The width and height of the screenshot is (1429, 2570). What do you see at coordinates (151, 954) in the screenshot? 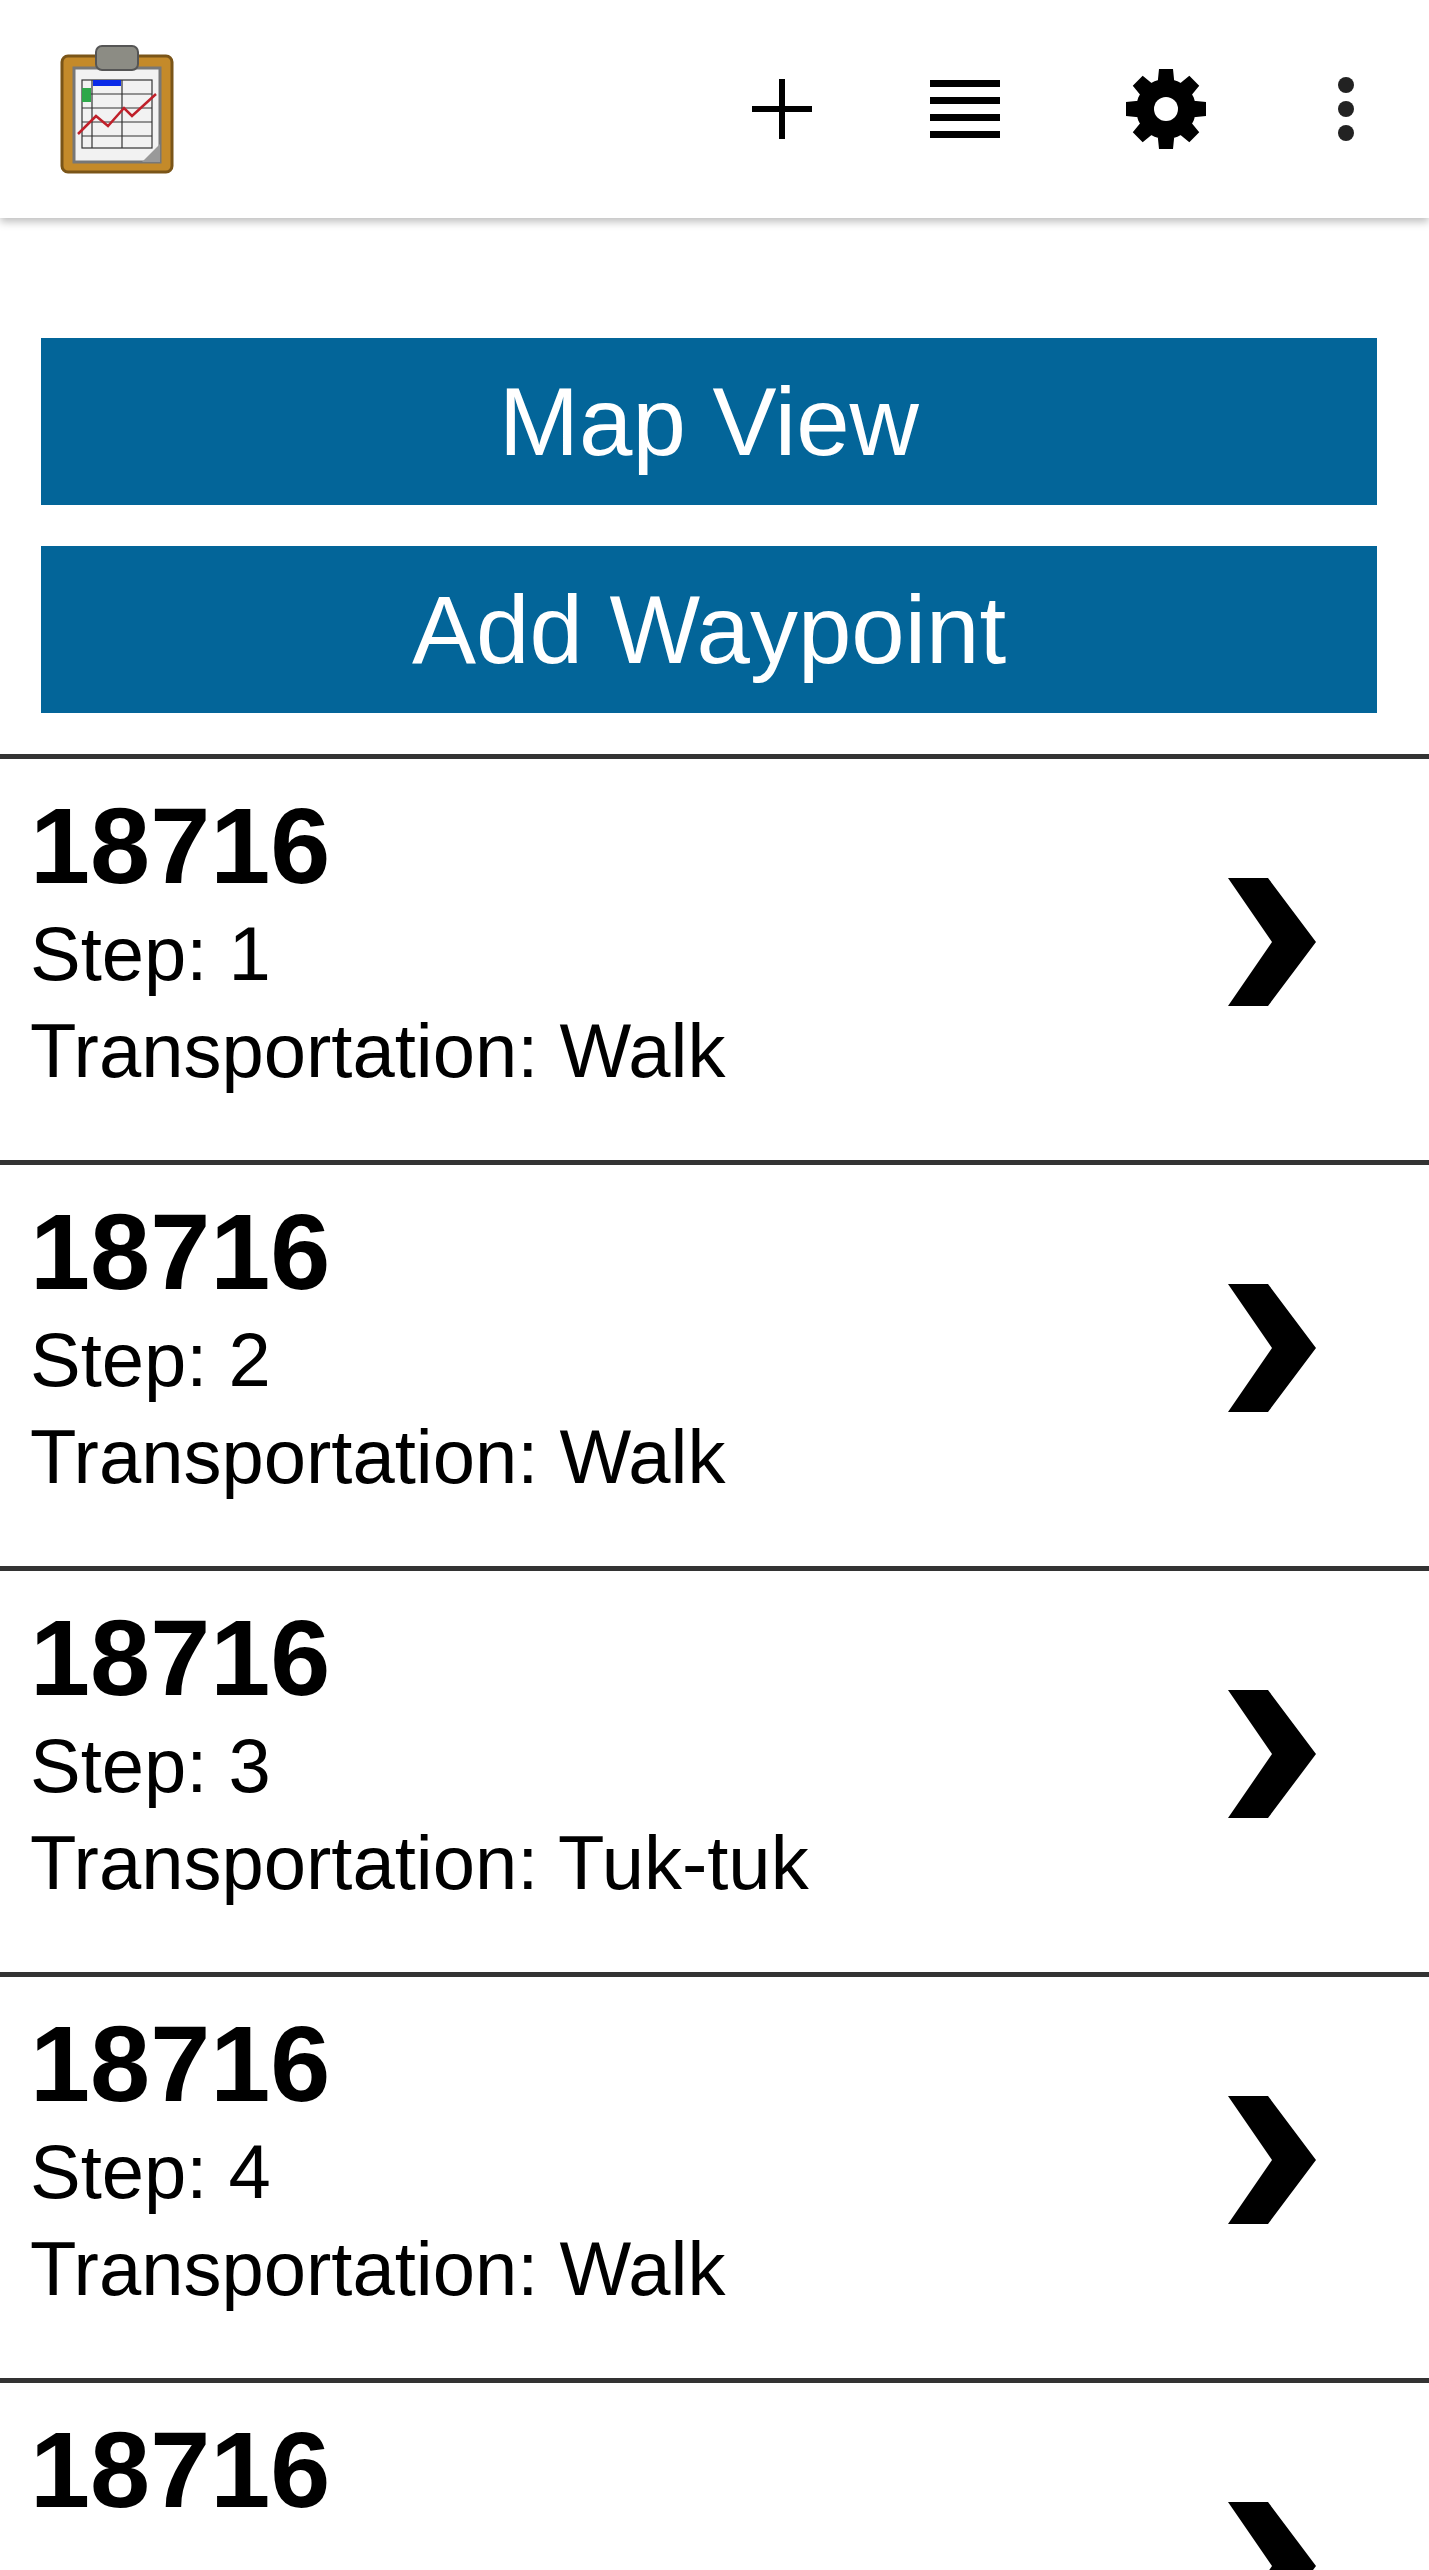
I see `step-text: Step: 1` at bounding box center [151, 954].